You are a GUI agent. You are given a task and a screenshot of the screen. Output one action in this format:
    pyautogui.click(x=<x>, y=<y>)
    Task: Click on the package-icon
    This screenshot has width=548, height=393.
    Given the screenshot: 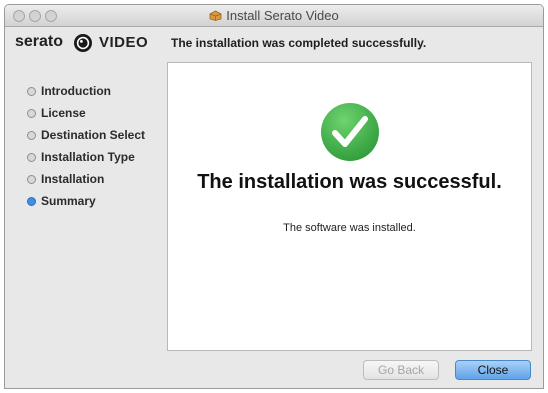 What is the action you would take?
    pyautogui.click(x=215, y=15)
    